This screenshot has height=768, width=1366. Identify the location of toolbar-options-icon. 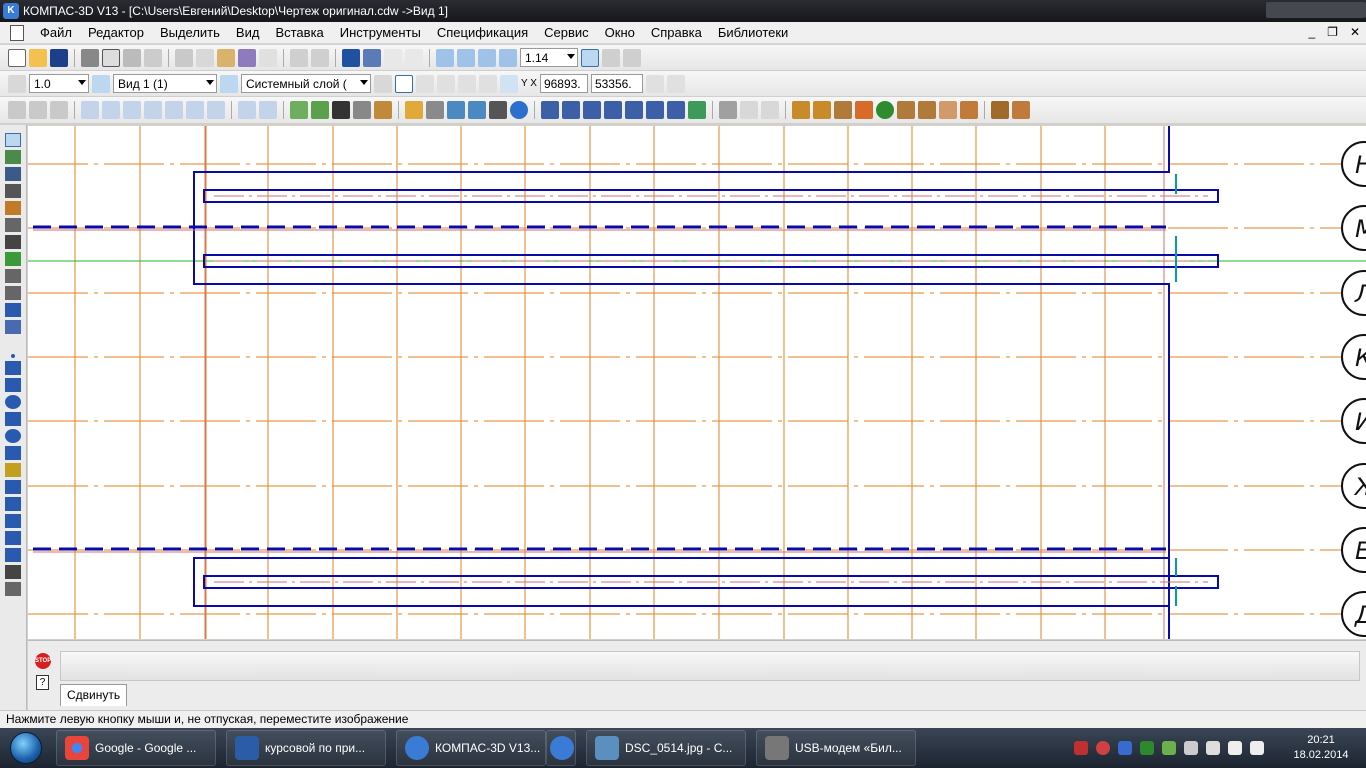
(675, 83).